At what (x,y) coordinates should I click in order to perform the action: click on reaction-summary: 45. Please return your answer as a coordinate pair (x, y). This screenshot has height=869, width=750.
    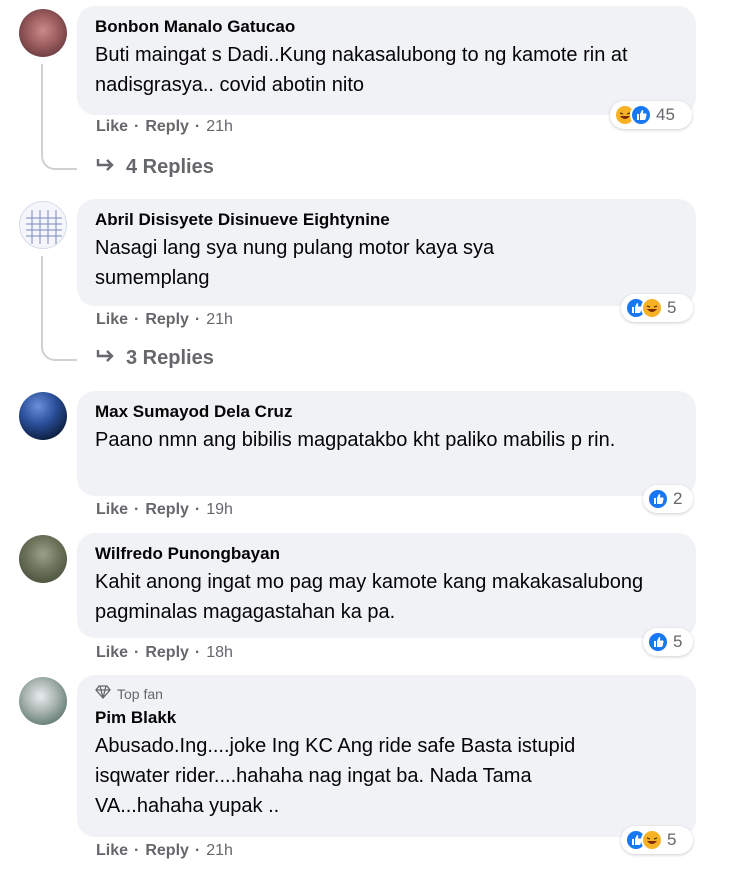
    Looking at the image, I should click on (651, 115).